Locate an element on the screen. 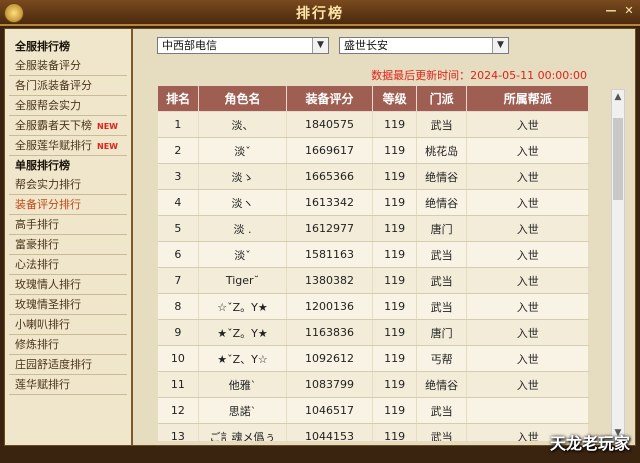 This screenshot has height=463, width=640. table-row: 5淡 . 1612977 119 唐门 入世 is located at coordinates (373, 228).